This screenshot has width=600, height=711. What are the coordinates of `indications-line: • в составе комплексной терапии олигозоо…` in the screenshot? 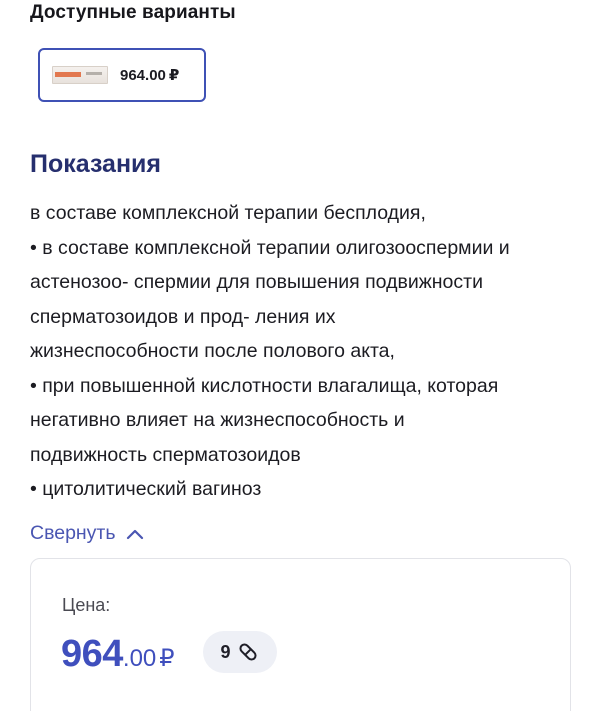 It's located at (270, 247).